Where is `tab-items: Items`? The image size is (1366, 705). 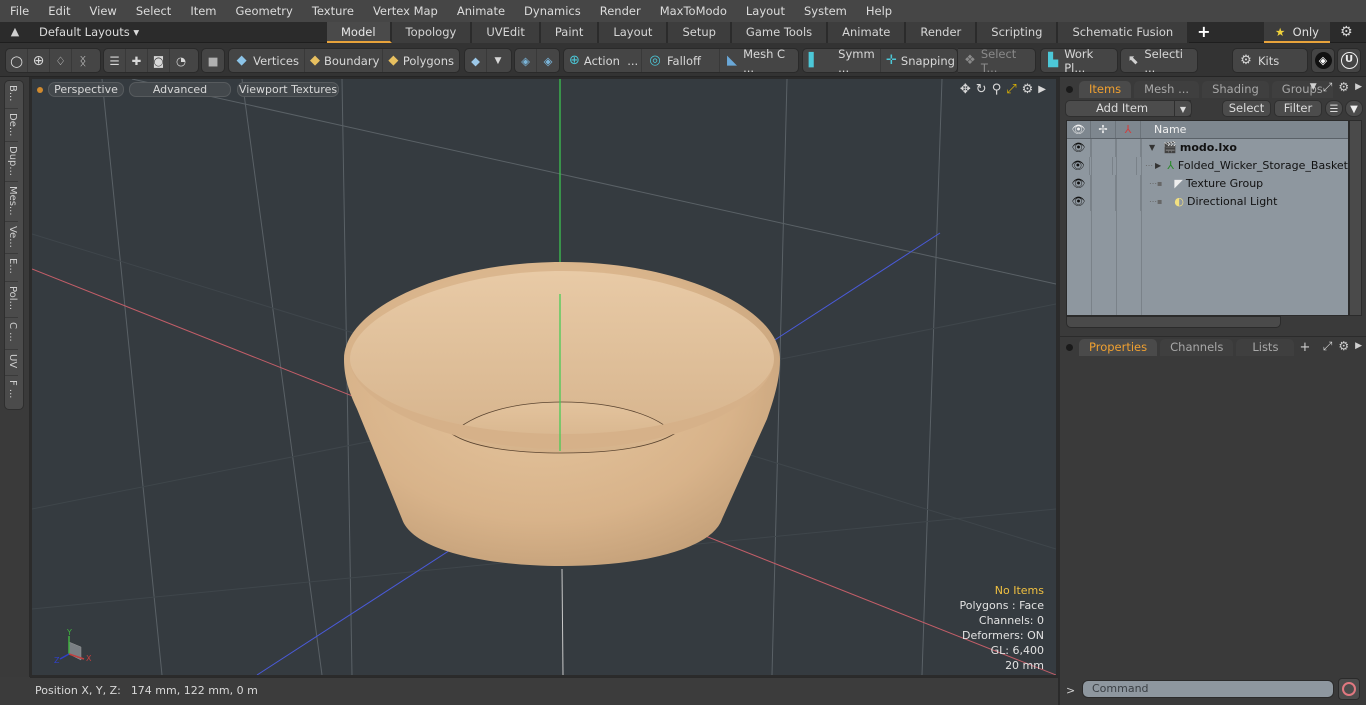
tab-items: Items is located at coordinates (1105, 89).